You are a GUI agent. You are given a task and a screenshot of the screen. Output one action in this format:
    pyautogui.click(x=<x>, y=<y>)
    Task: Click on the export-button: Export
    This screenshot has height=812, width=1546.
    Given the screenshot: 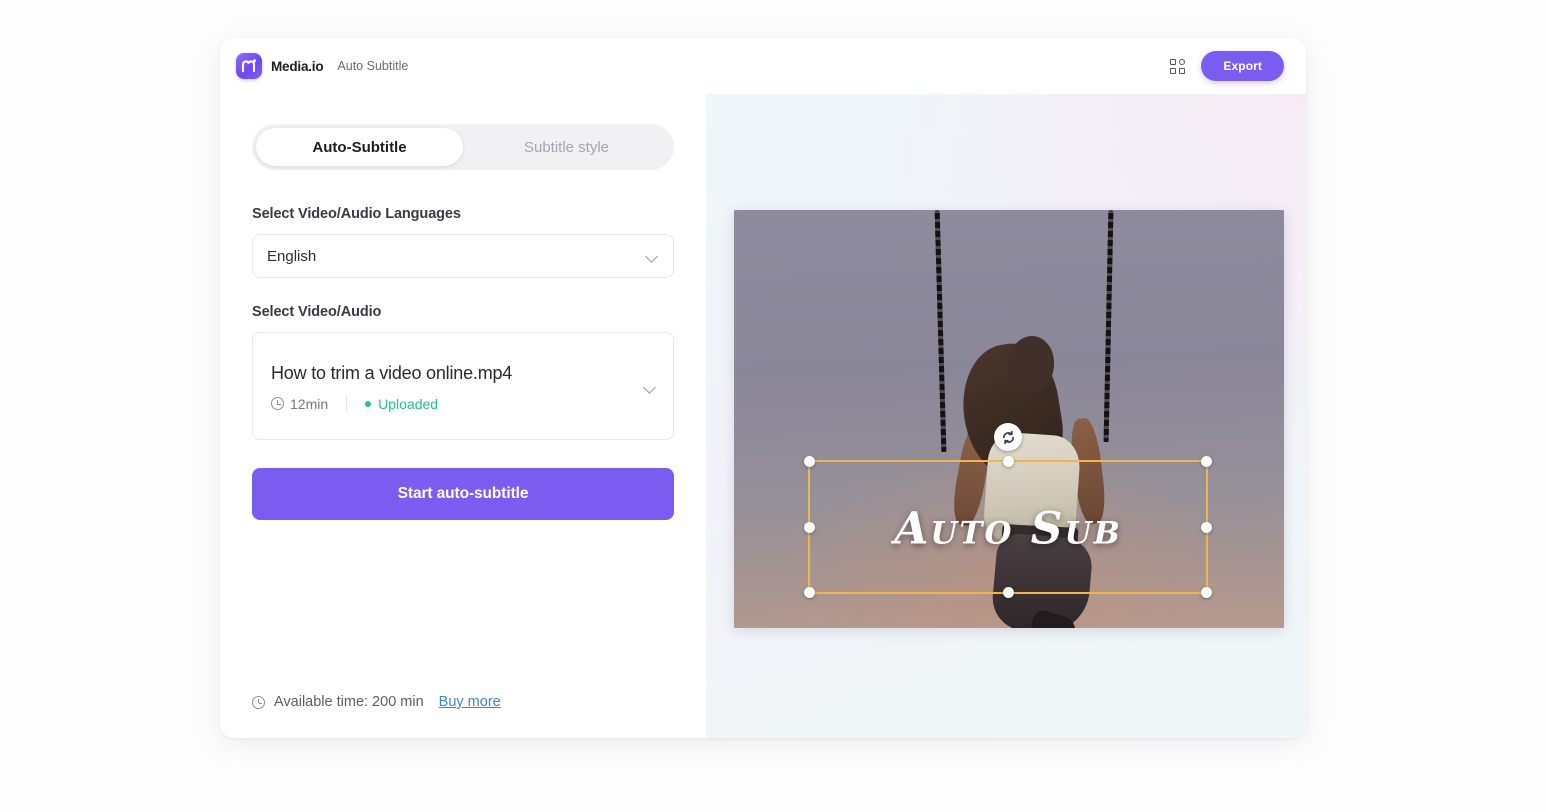 What is the action you would take?
    pyautogui.click(x=1242, y=66)
    